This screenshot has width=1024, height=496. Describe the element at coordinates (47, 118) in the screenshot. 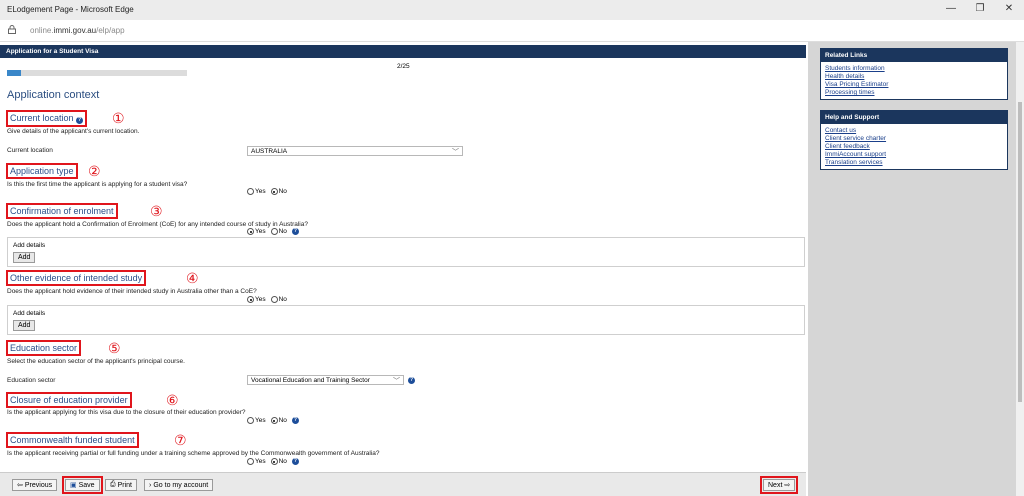

I see `section-title-current-location: Current location ?` at that location.